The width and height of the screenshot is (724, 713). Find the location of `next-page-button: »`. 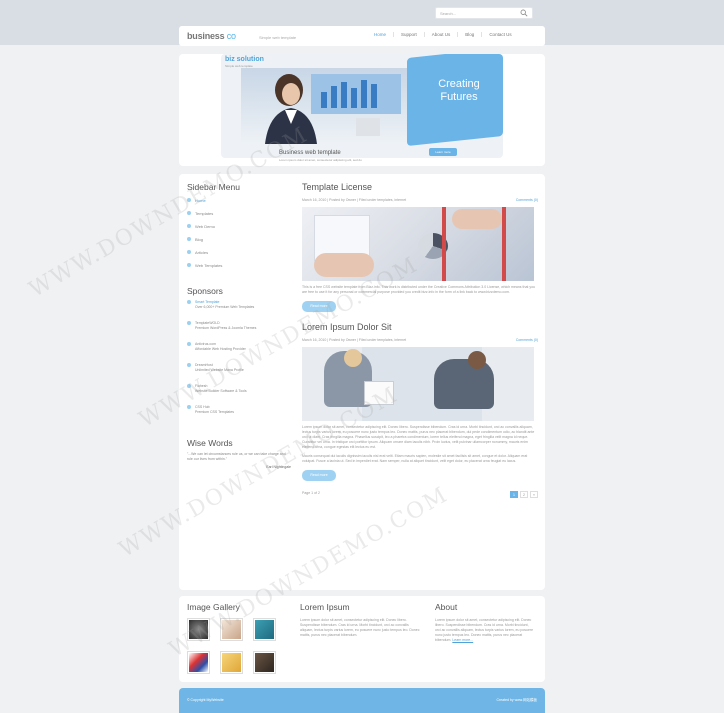

next-page-button: » is located at coordinates (534, 494).